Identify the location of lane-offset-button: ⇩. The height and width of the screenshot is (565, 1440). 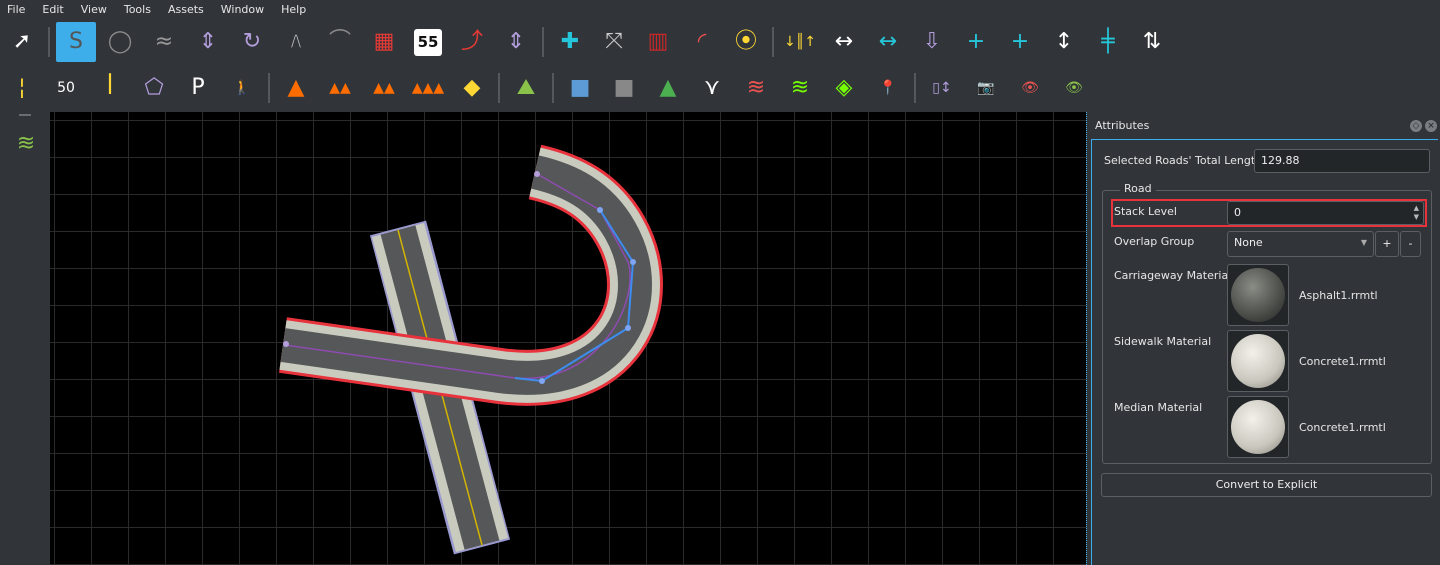
(932, 42).